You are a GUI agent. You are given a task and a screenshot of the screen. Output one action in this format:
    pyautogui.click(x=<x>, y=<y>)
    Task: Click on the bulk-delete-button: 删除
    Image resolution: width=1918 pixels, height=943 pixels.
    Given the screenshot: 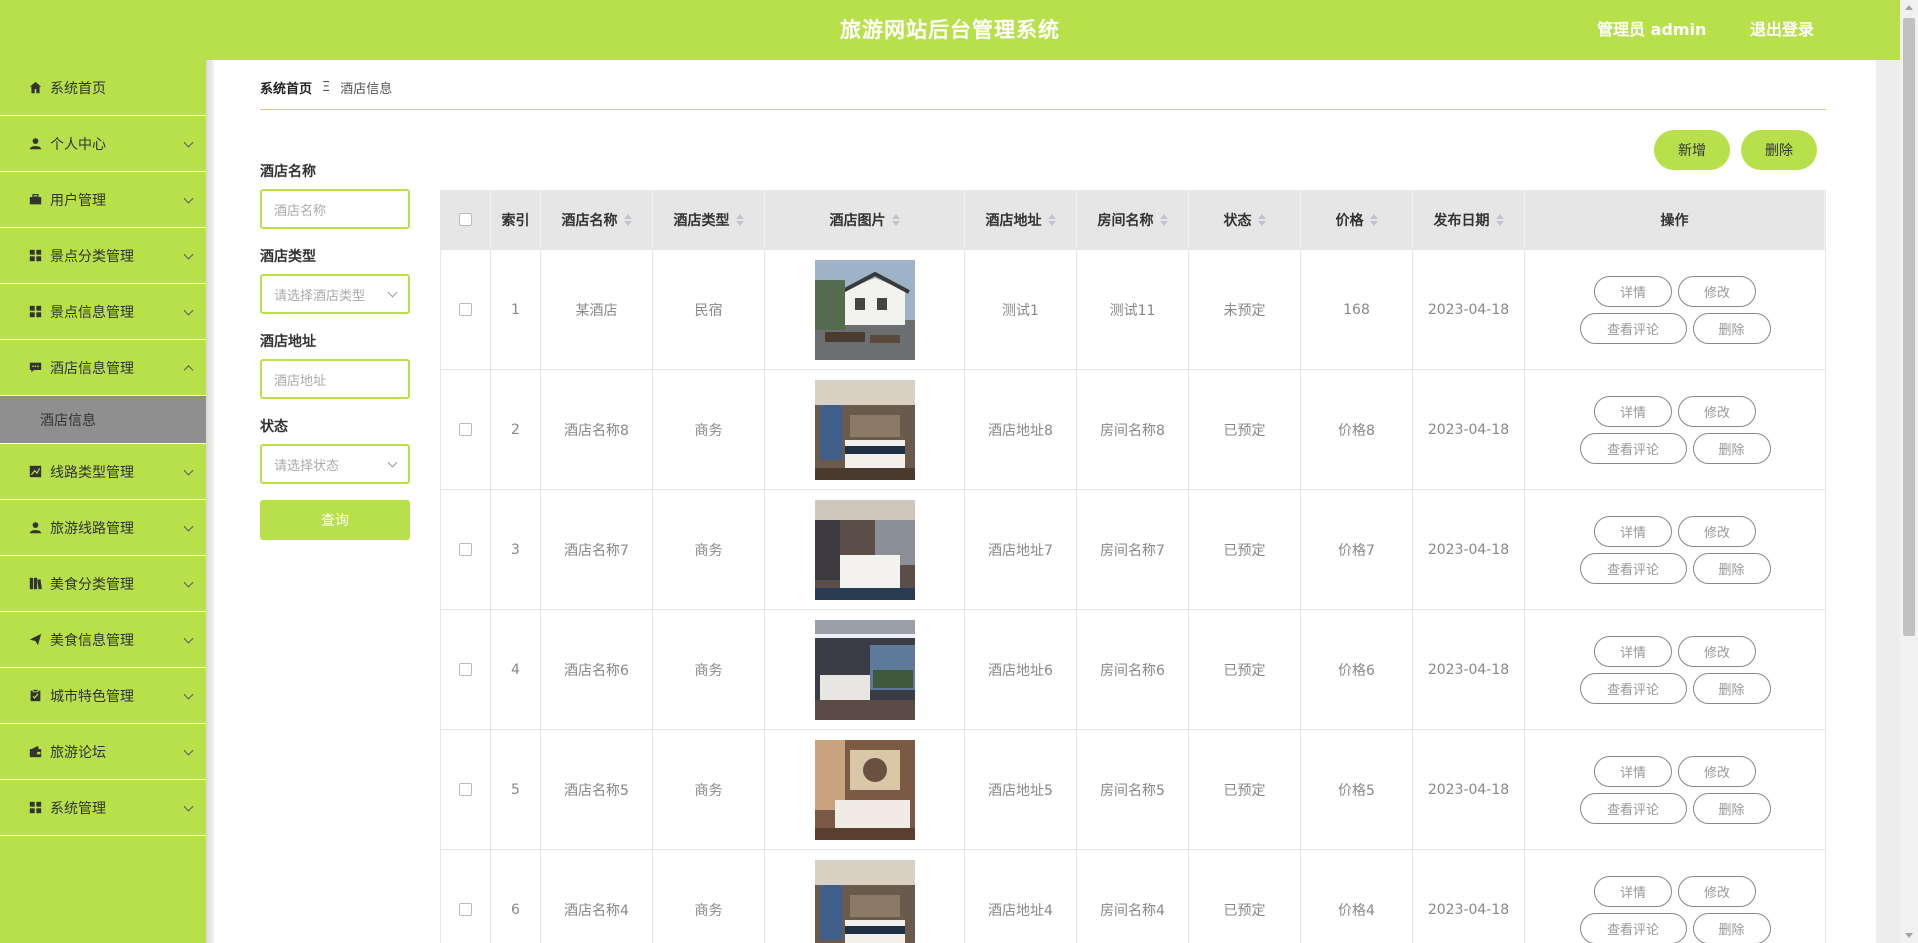 What is the action you would take?
    pyautogui.click(x=1779, y=150)
    